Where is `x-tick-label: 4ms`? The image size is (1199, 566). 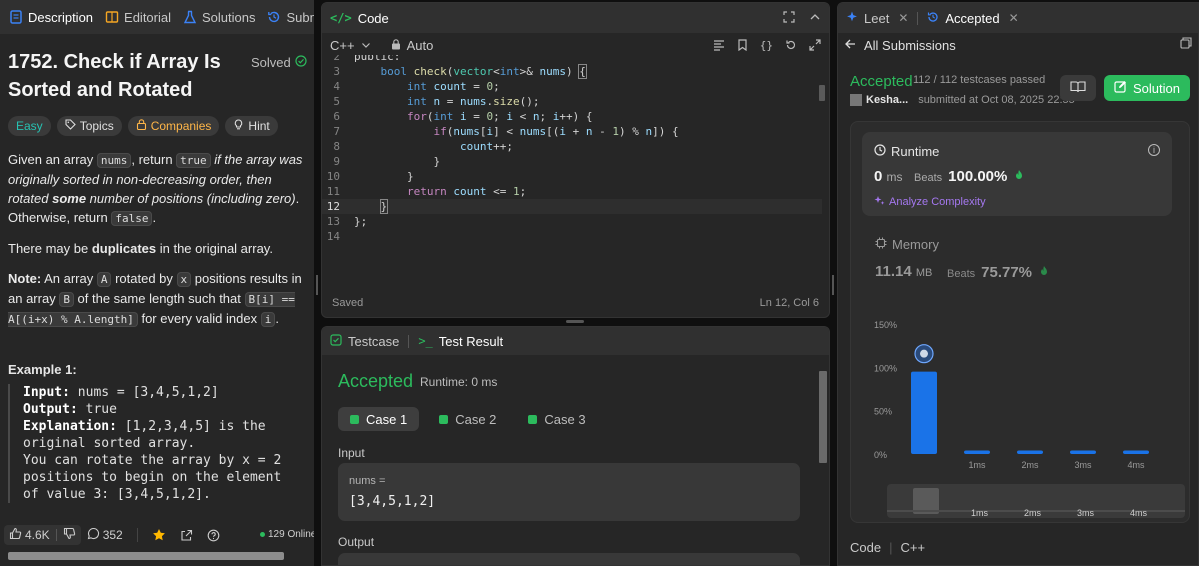 x-tick-label: 4ms is located at coordinates (1136, 465).